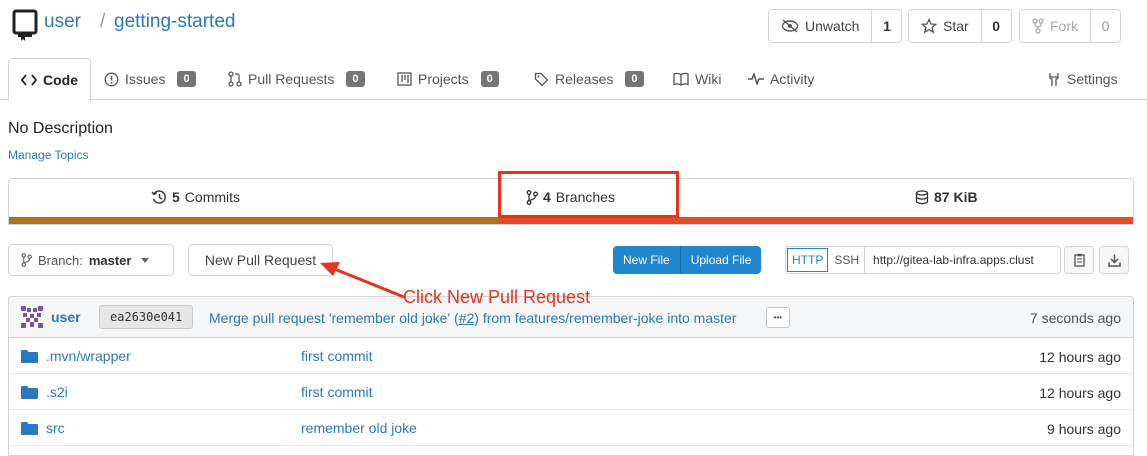 This screenshot has width=1147, height=456. Describe the element at coordinates (235, 79) in the screenshot. I see `pull-request-icon` at that location.